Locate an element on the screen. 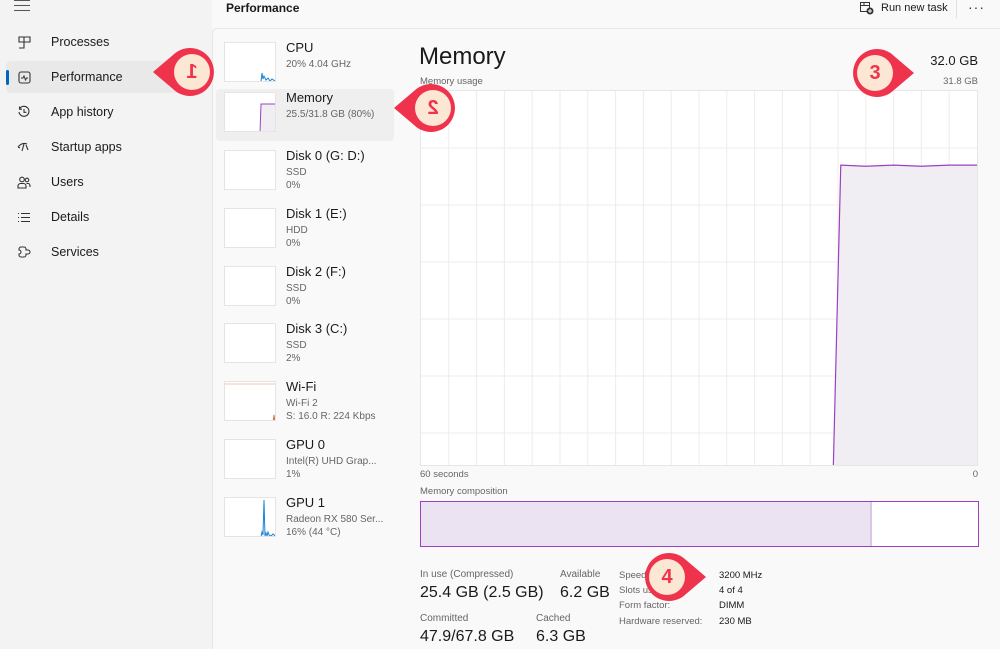 The image size is (1000, 649). device-adapter: Wi-Fi 2 is located at coordinates (302, 403).